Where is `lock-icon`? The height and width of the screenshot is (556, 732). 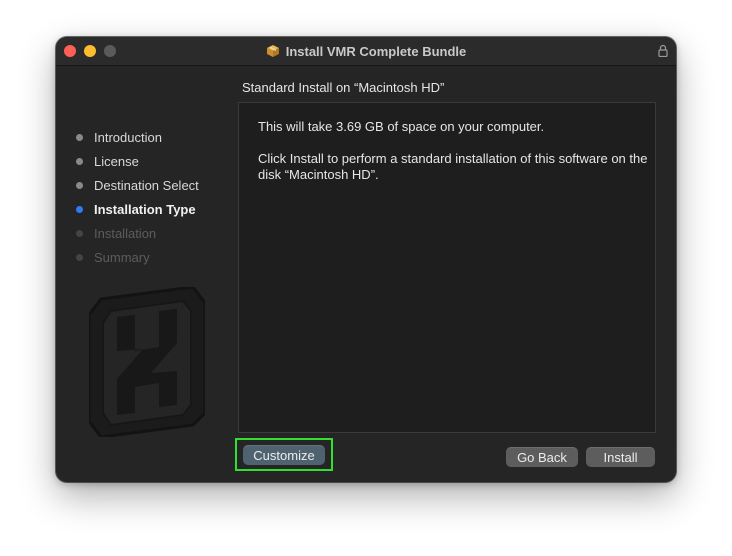 lock-icon is located at coordinates (663, 50).